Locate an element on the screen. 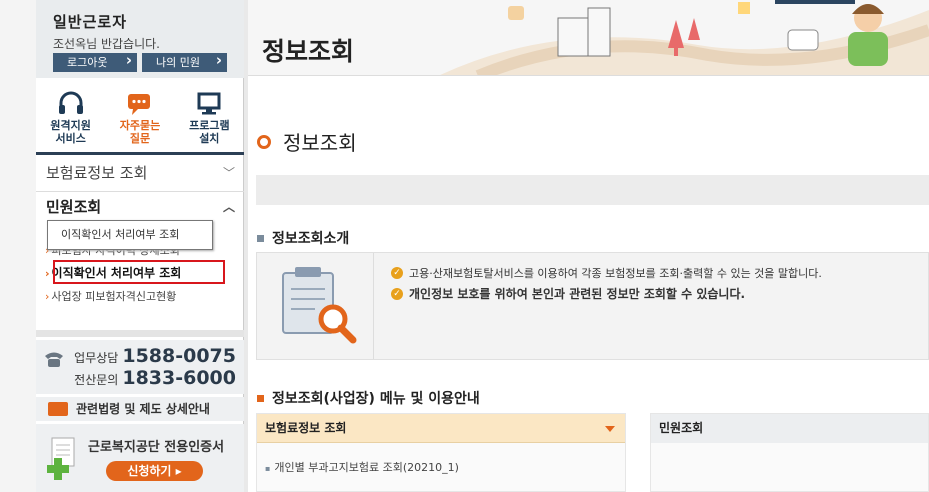  menu-guide-label: 정보조회(사업장) 메뉴 및 이용안내 is located at coordinates (376, 399).